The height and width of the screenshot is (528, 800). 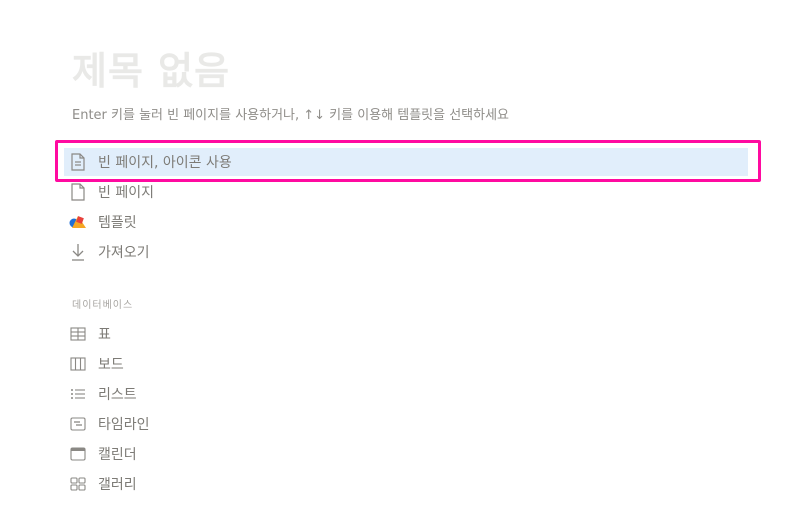 What do you see at coordinates (78, 222) in the screenshot?
I see `templates-icon` at bounding box center [78, 222].